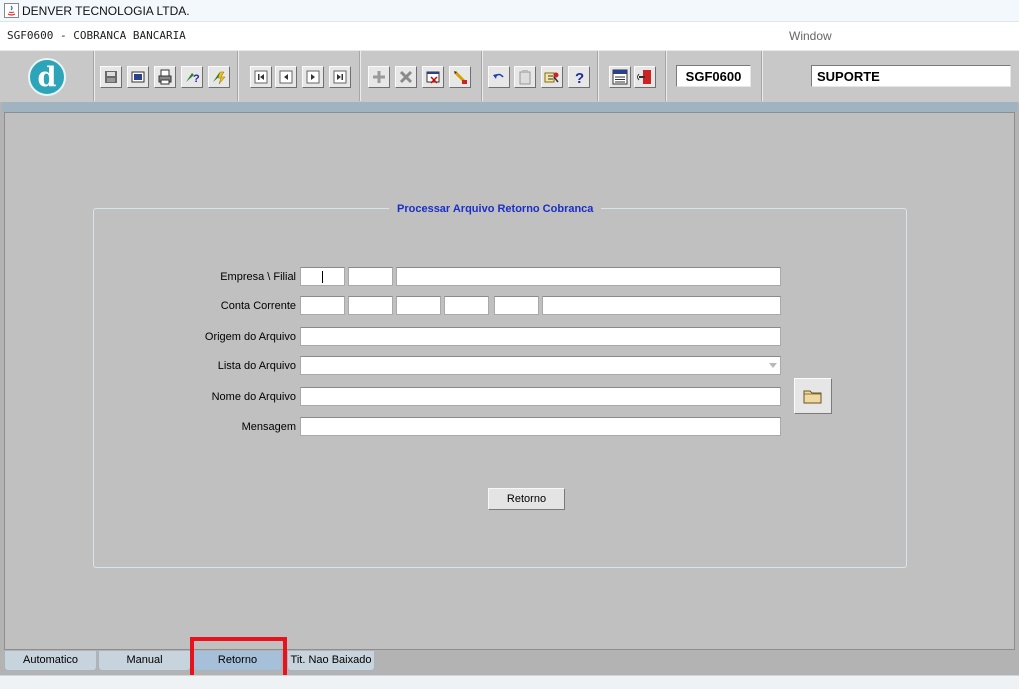 The height and width of the screenshot is (689, 1019). I want to click on status-bar, so click(509, 682).